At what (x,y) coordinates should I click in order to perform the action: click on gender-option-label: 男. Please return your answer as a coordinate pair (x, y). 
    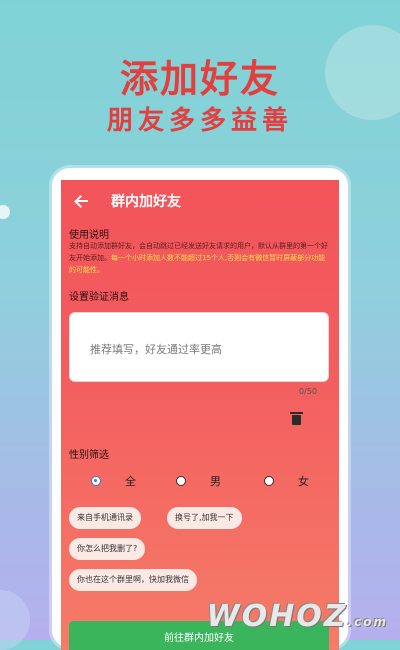
    Looking at the image, I should click on (215, 481).